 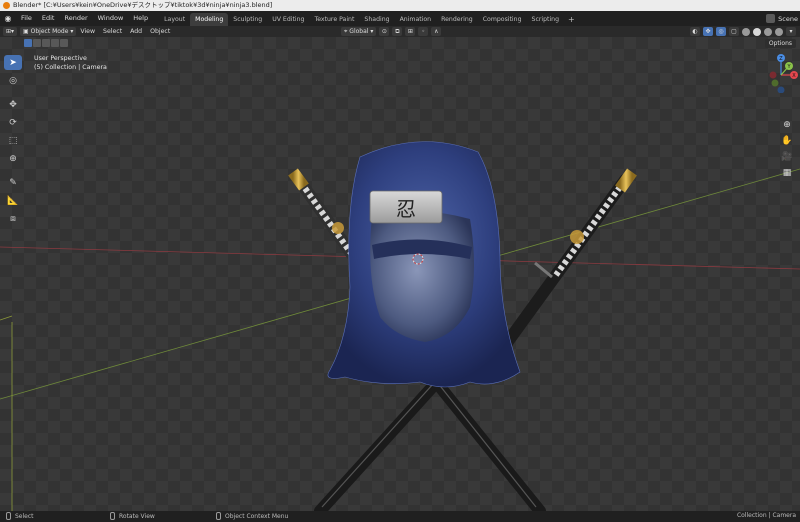 What do you see at coordinates (734, 31) in the screenshot?
I see `xray-toggle-icon: ▢` at bounding box center [734, 31].